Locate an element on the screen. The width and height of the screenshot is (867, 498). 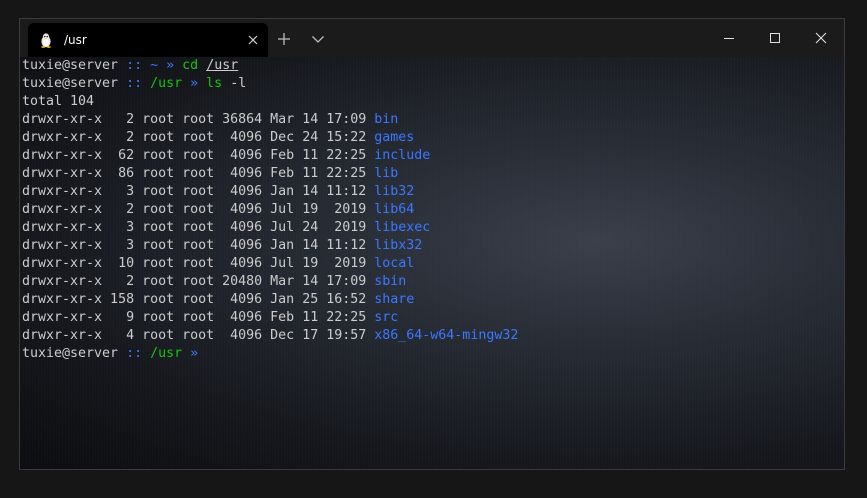
row-meta: drwxr-xr-x 2 root root 4096 Jul 19 2019 is located at coordinates (198, 209).